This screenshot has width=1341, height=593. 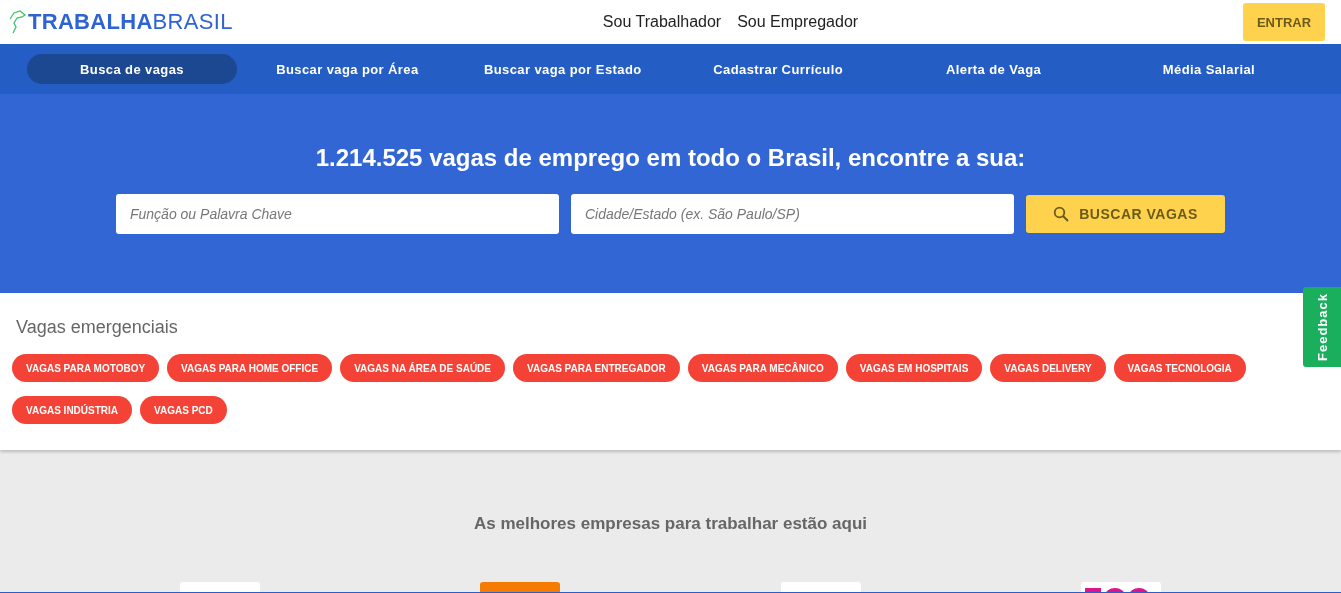 What do you see at coordinates (670, 524) in the screenshot?
I see `section-title: As melhores empresas para trabalhar estão aqui` at bounding box center [670, 524].